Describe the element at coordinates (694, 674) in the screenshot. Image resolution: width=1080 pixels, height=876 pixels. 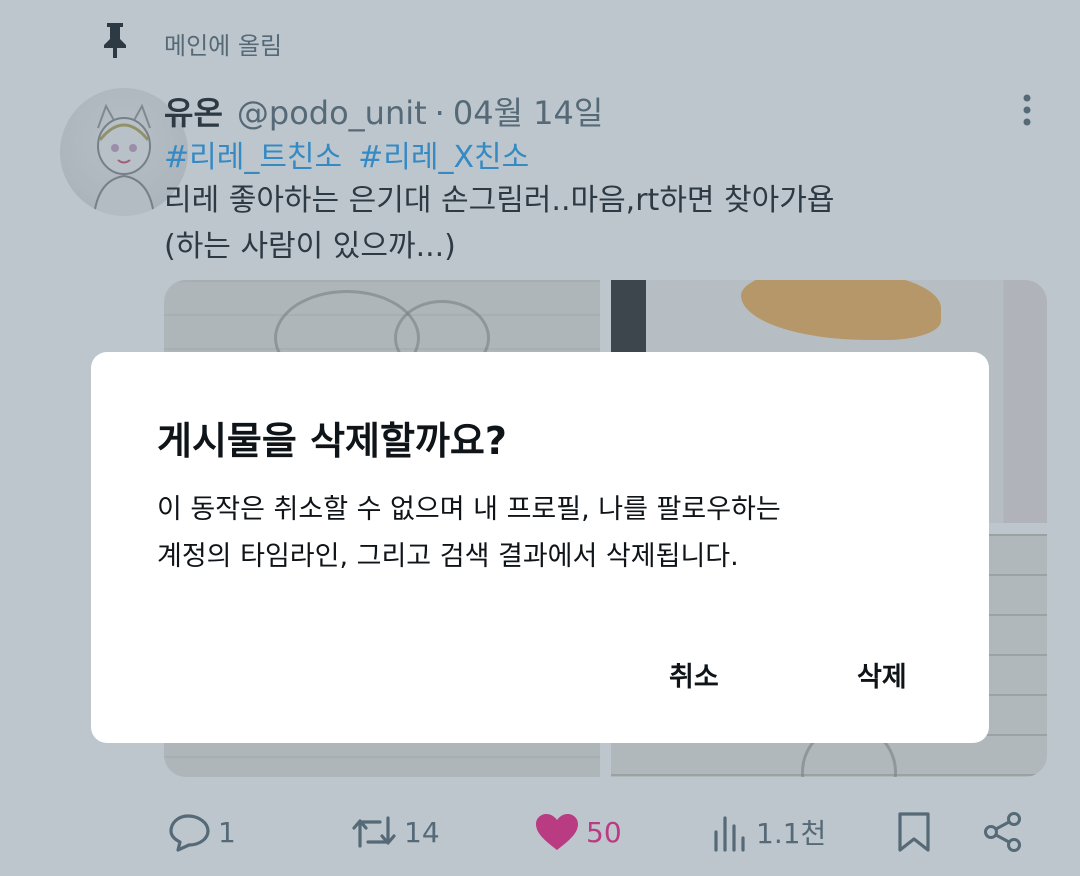
I see `cancel-button: 취소` at that location.